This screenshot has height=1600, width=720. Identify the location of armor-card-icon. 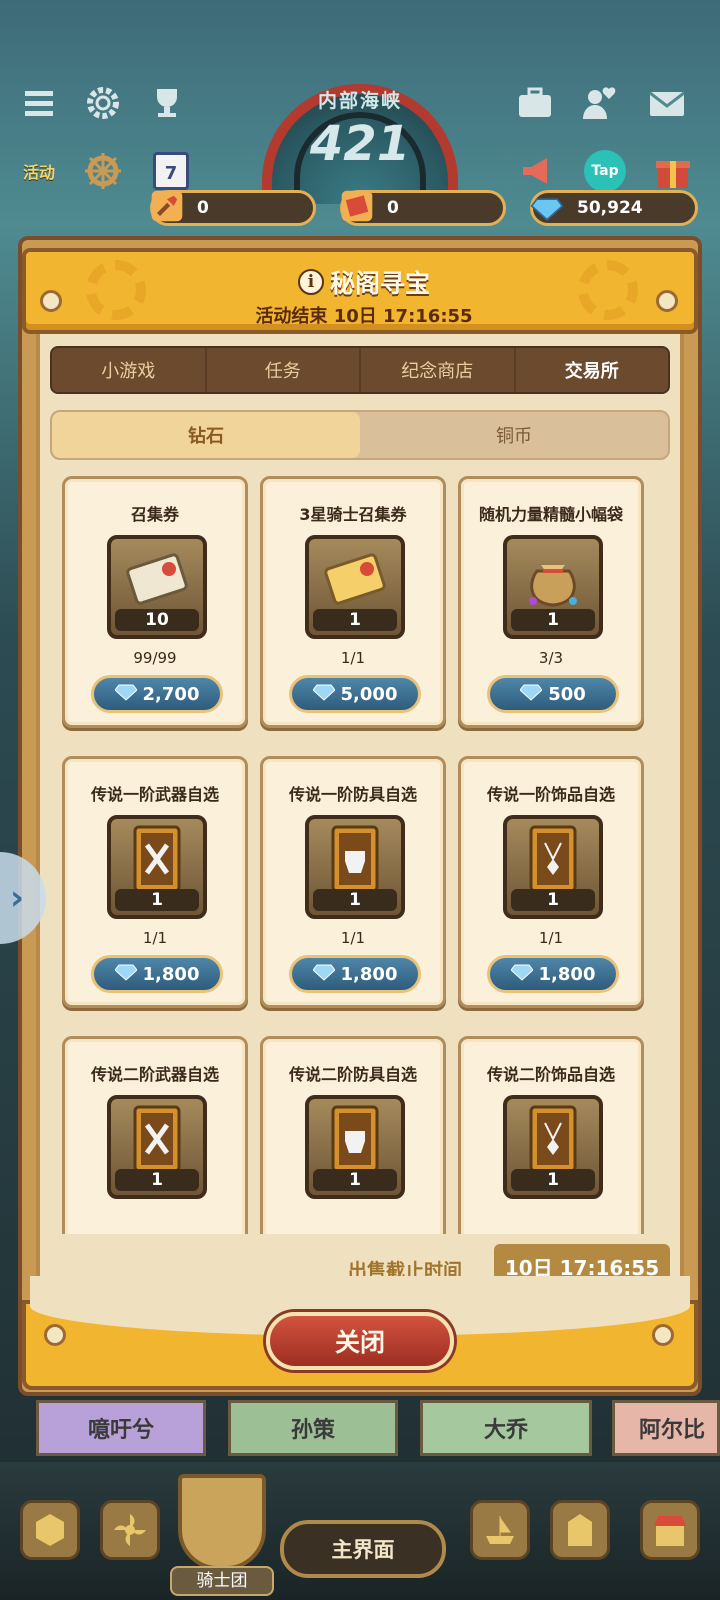
(355, 1141).